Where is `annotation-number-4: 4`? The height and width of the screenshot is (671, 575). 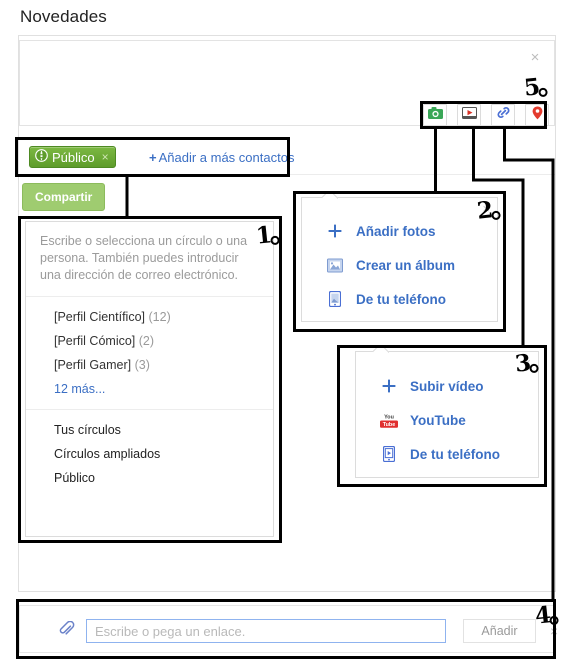
annotation-number-4: 4 is located at coordinates (543, 615).